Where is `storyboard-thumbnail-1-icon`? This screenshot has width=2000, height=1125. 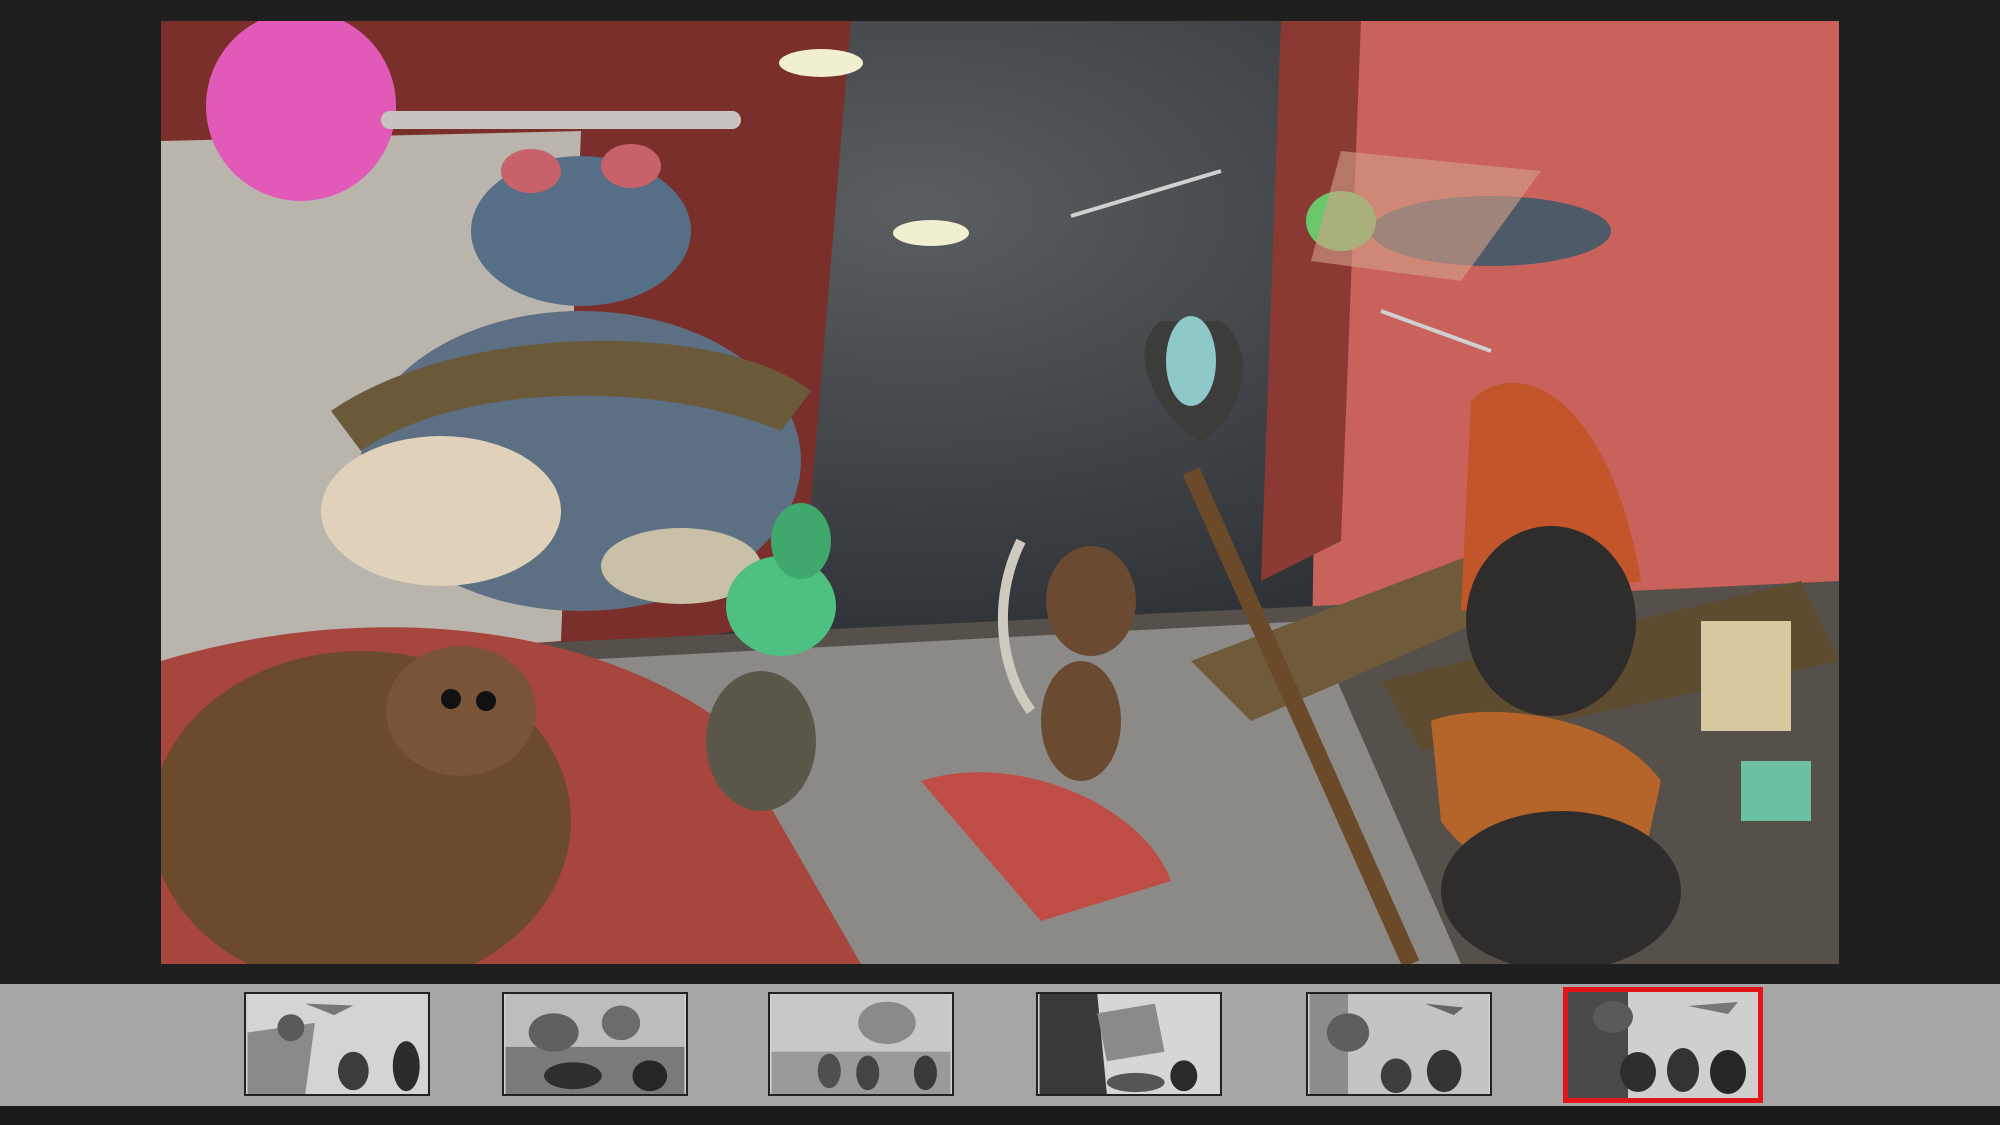 storyboard-thumbnail-1-icon is located at coordinates (337, 1044).